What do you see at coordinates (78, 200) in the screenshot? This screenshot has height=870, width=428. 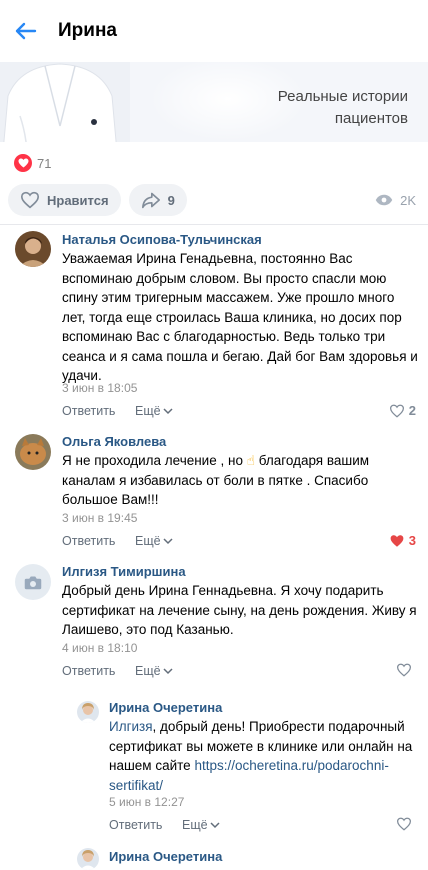 I see `like-button-label: Нравится` at bounding box center [78, 200].